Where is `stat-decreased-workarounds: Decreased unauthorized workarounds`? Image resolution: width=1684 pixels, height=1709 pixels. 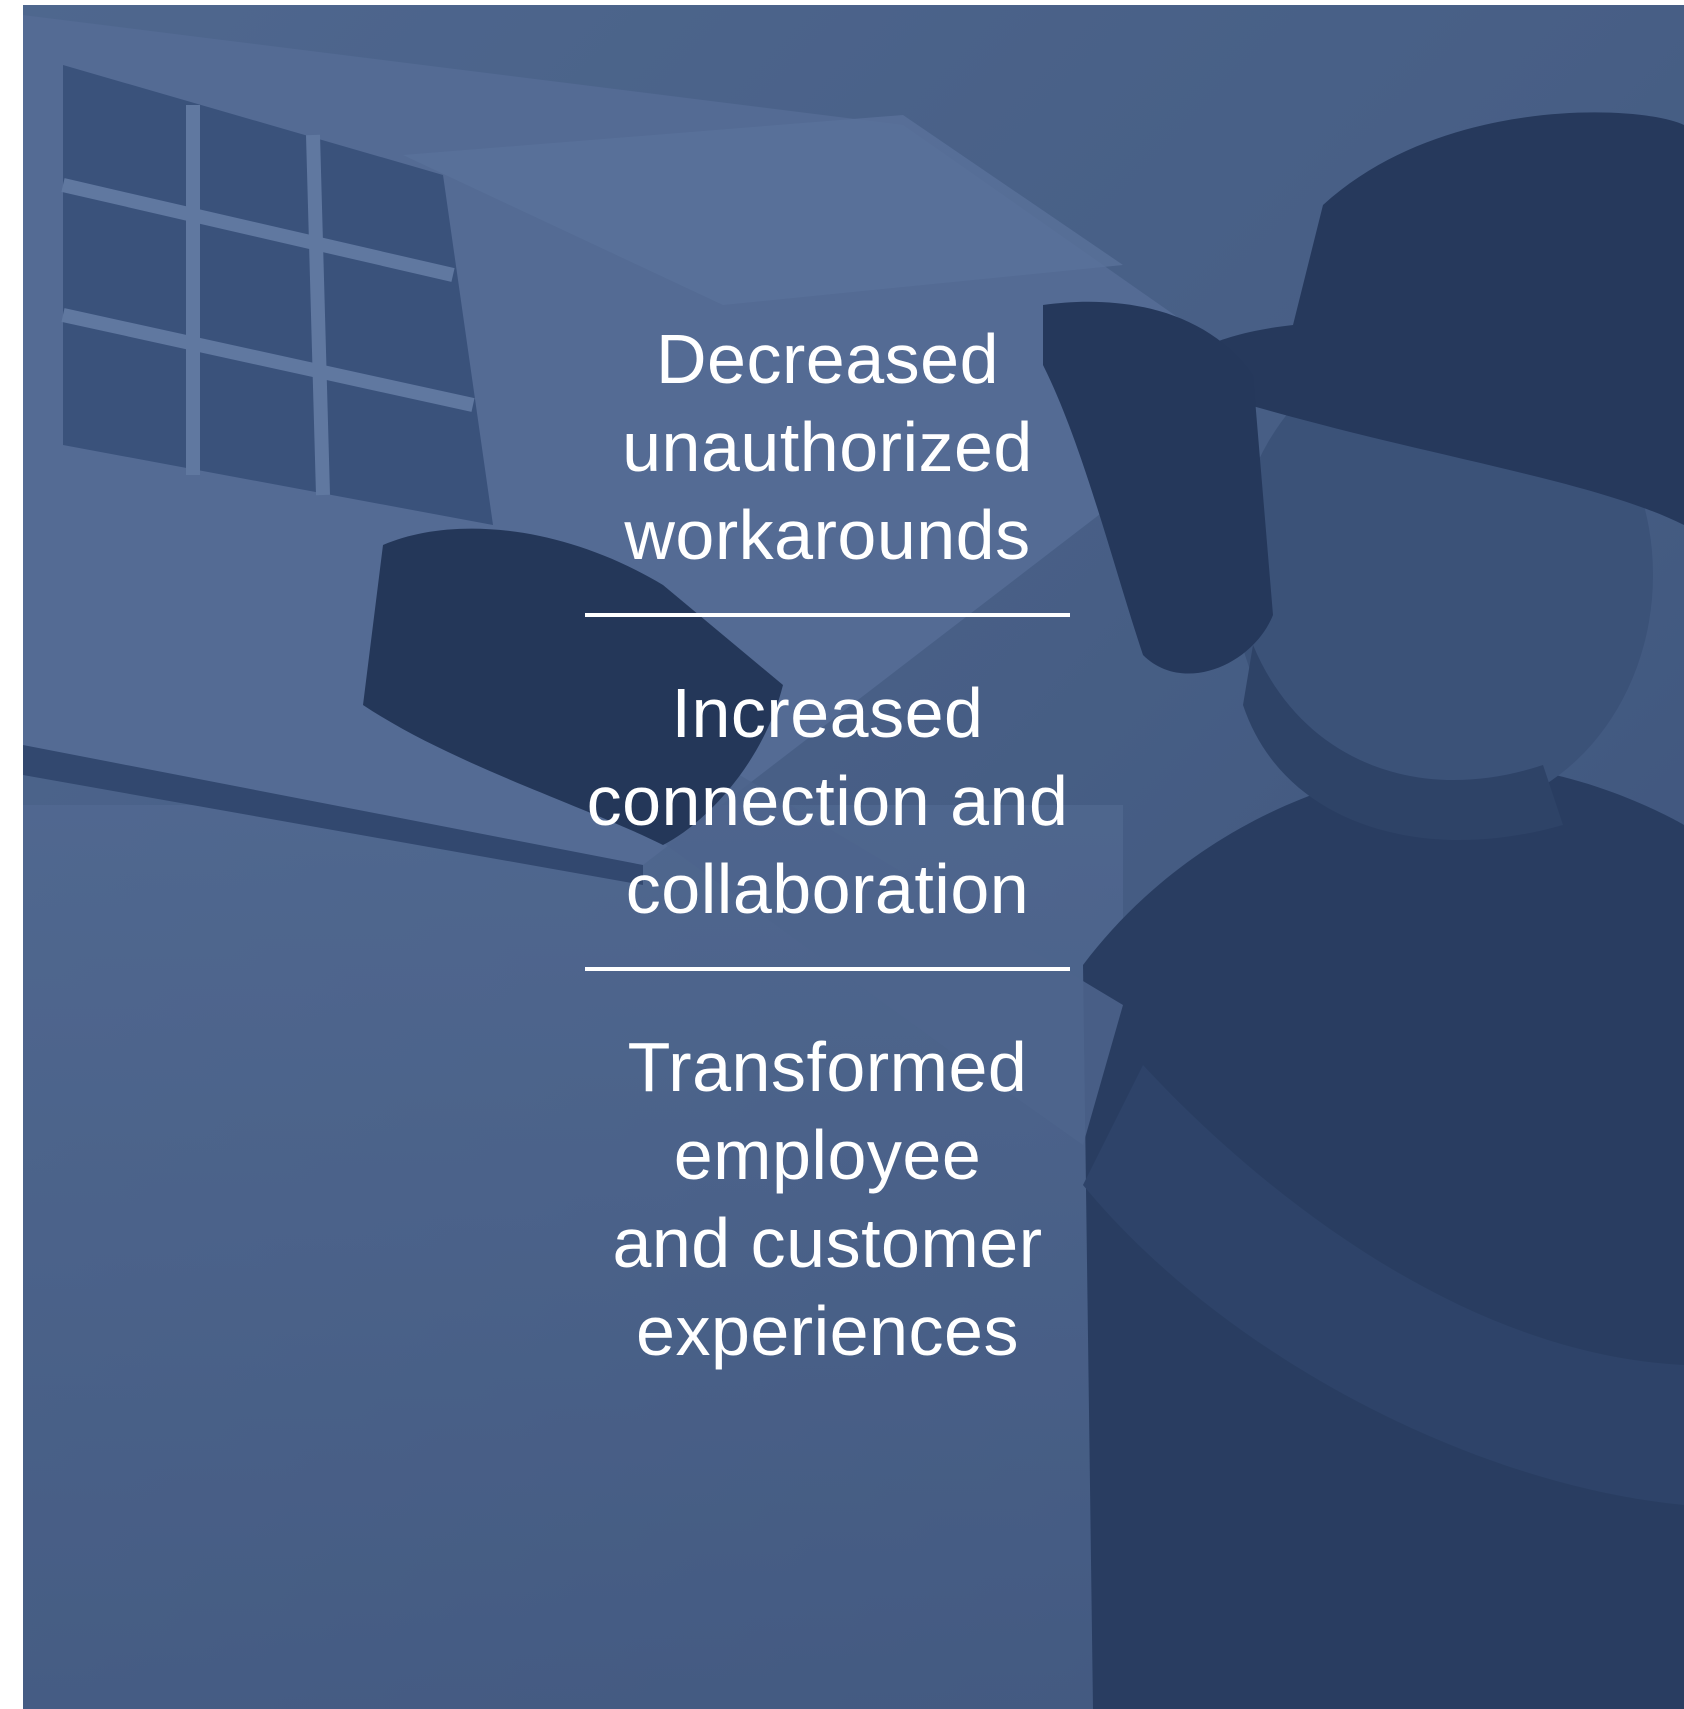
stat-decreased-workarounds: Decreased unauthorized workarounds is located at coordinates (827, 447).